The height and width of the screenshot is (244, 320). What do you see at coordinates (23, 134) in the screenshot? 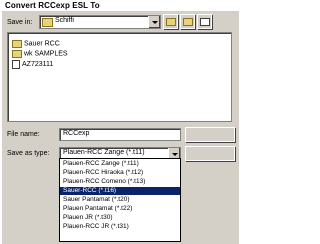
I see `file-name-label: File name:` at bounding box center [23, 134].